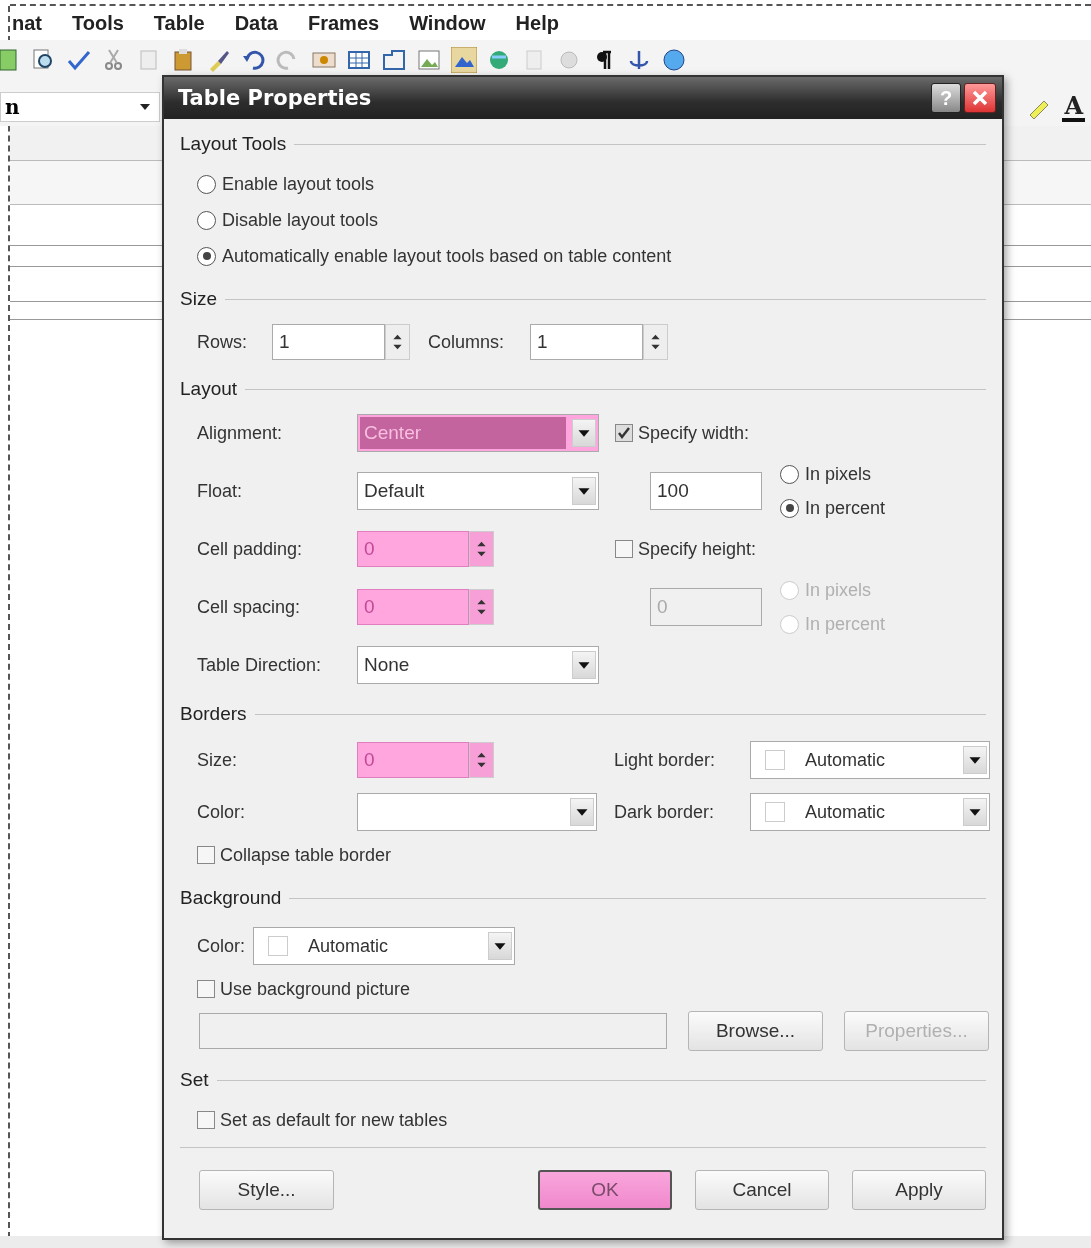 This screenshot has height=1248, width=1091. I want to click on field-label: Size:, so click(218, 760).